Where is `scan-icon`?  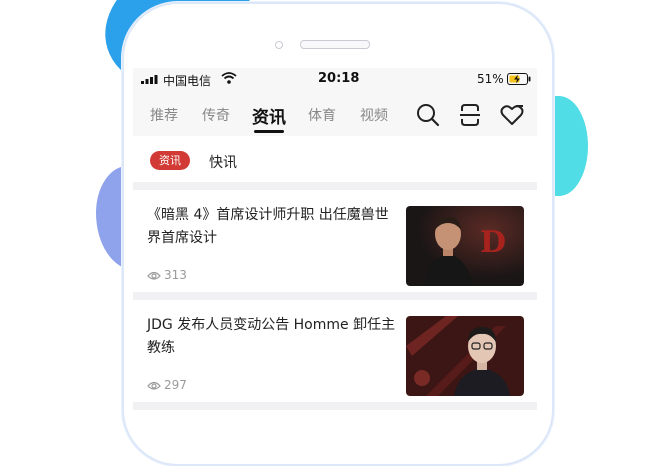
scan-icon is located at coordinates (470, 115).